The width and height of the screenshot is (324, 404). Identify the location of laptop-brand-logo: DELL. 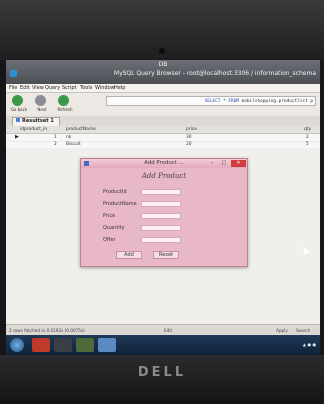
(162, 372).